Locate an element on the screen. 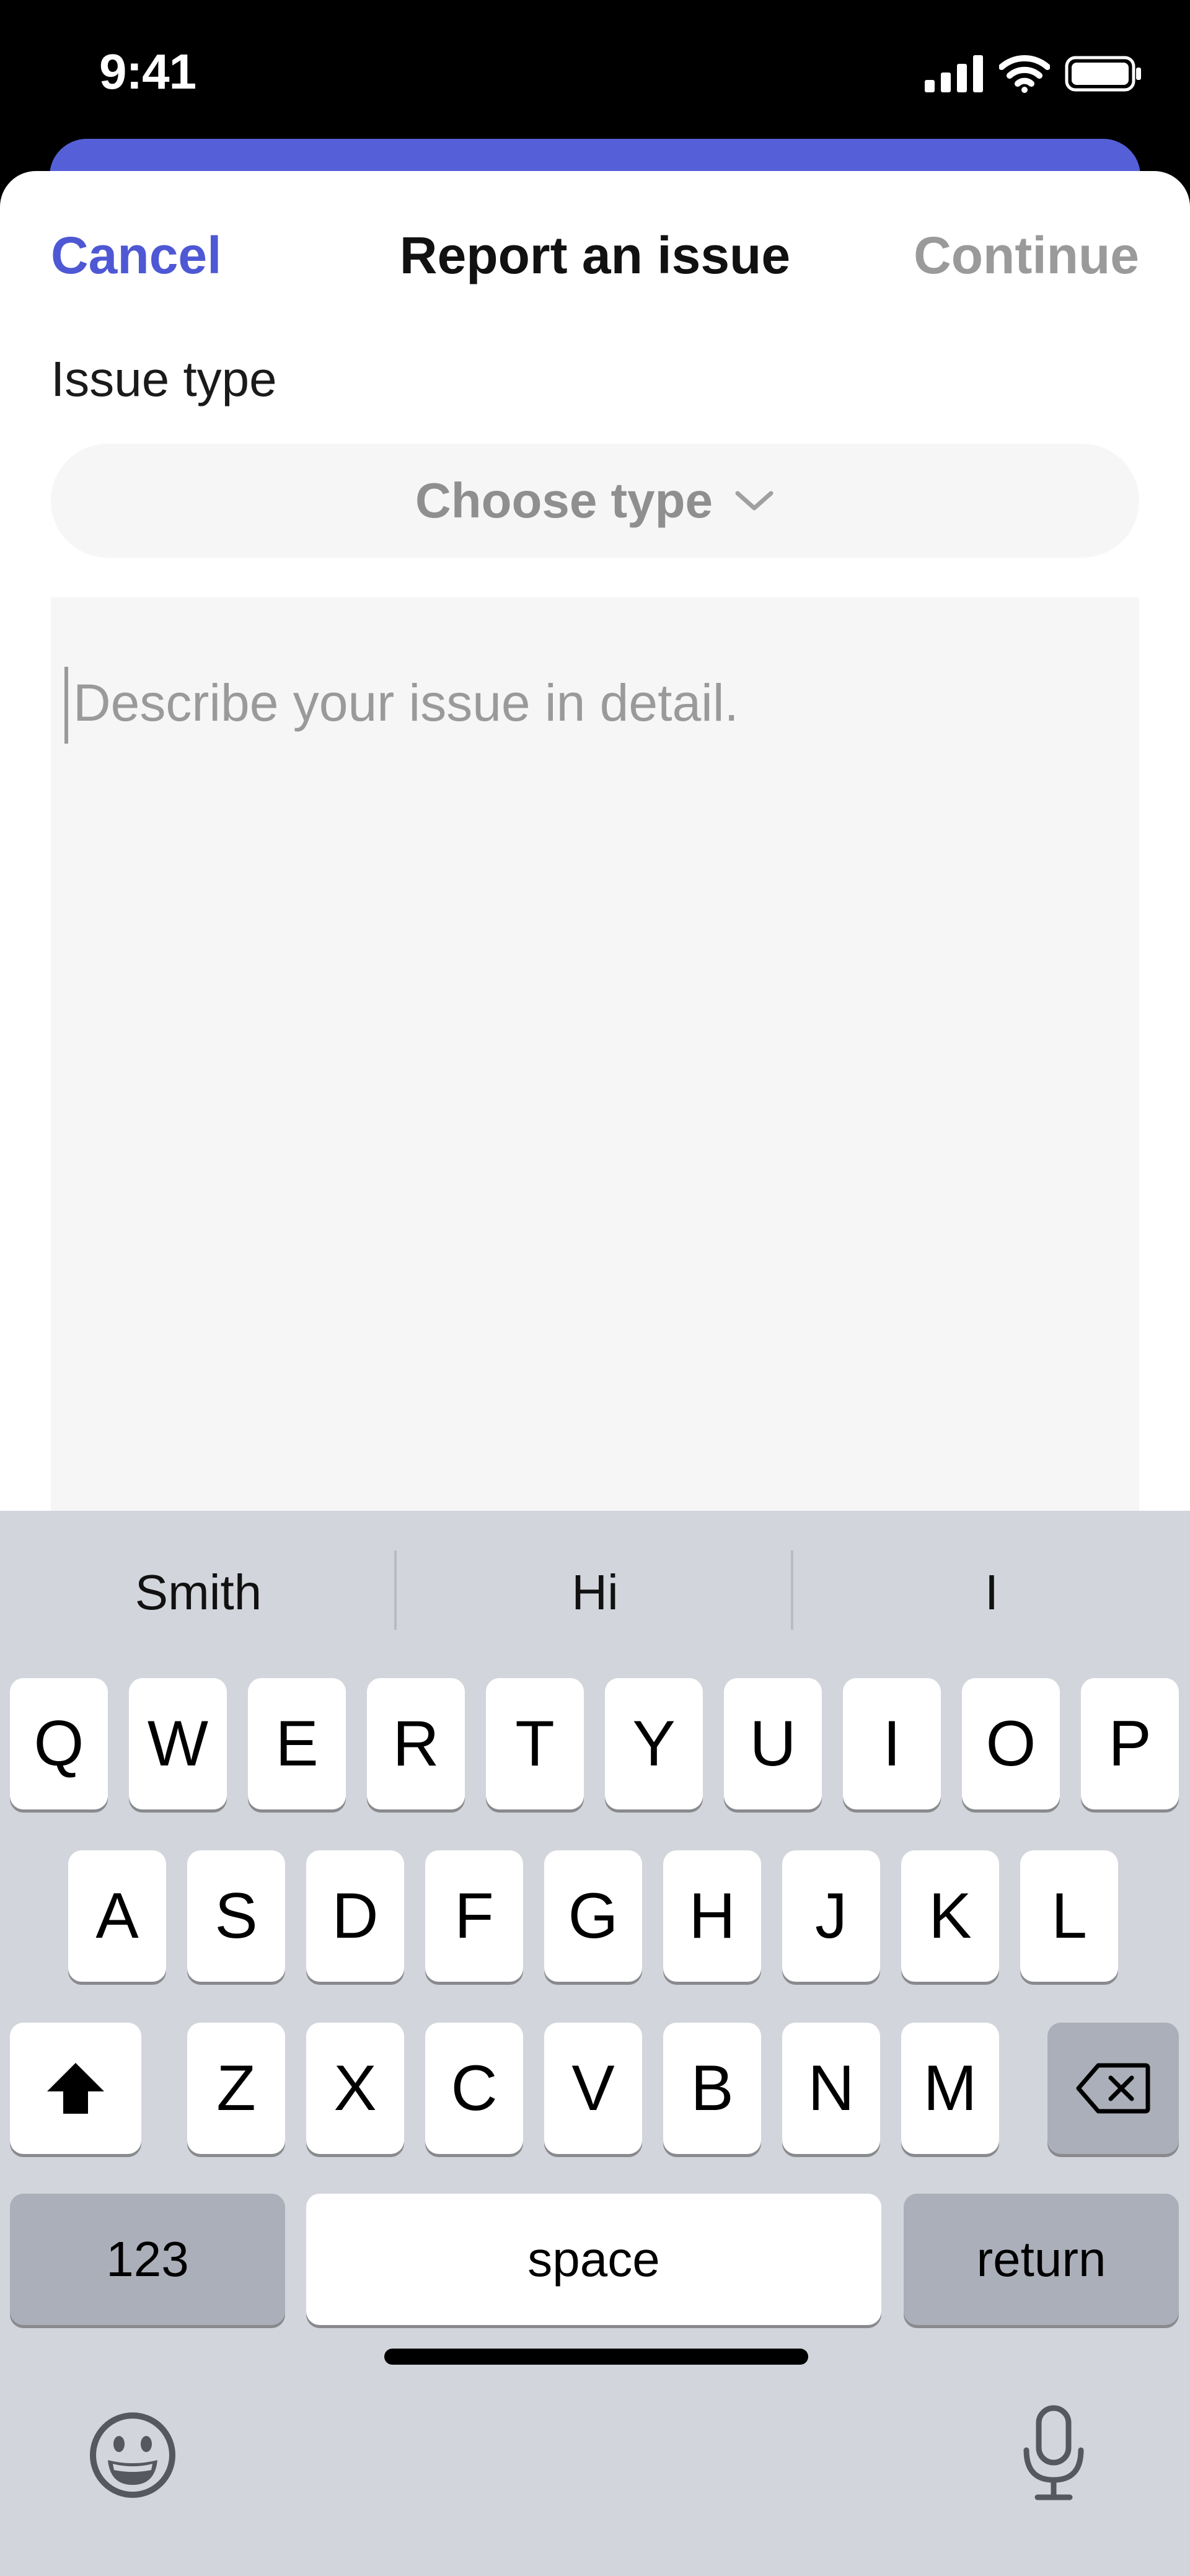  microphone-icon is located at coordinates (1053, 2452).